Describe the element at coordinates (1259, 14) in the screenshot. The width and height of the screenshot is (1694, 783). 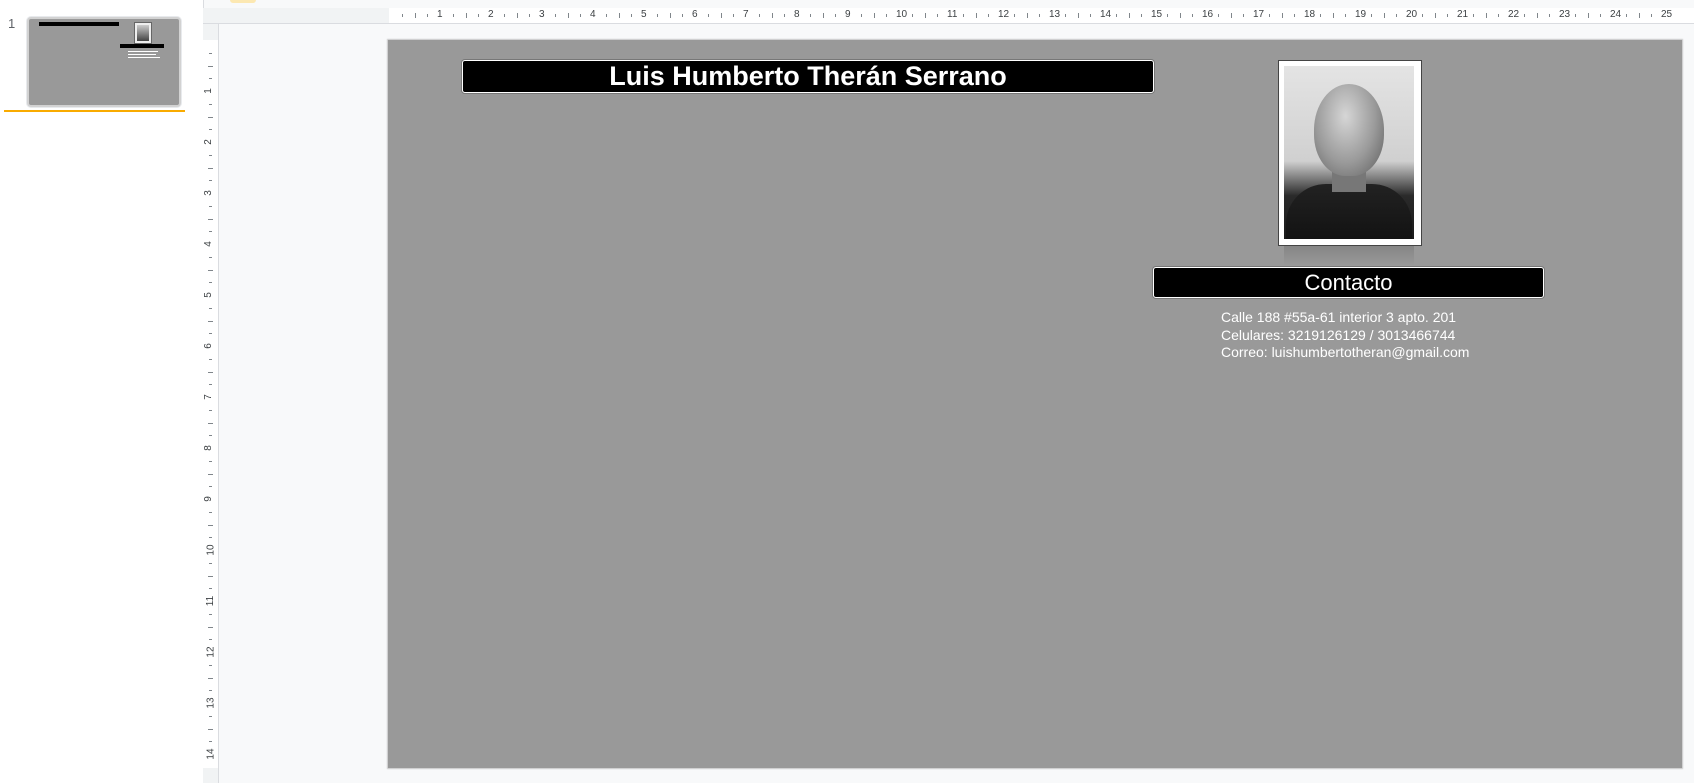
I see `ruler-number: 17` at that location.